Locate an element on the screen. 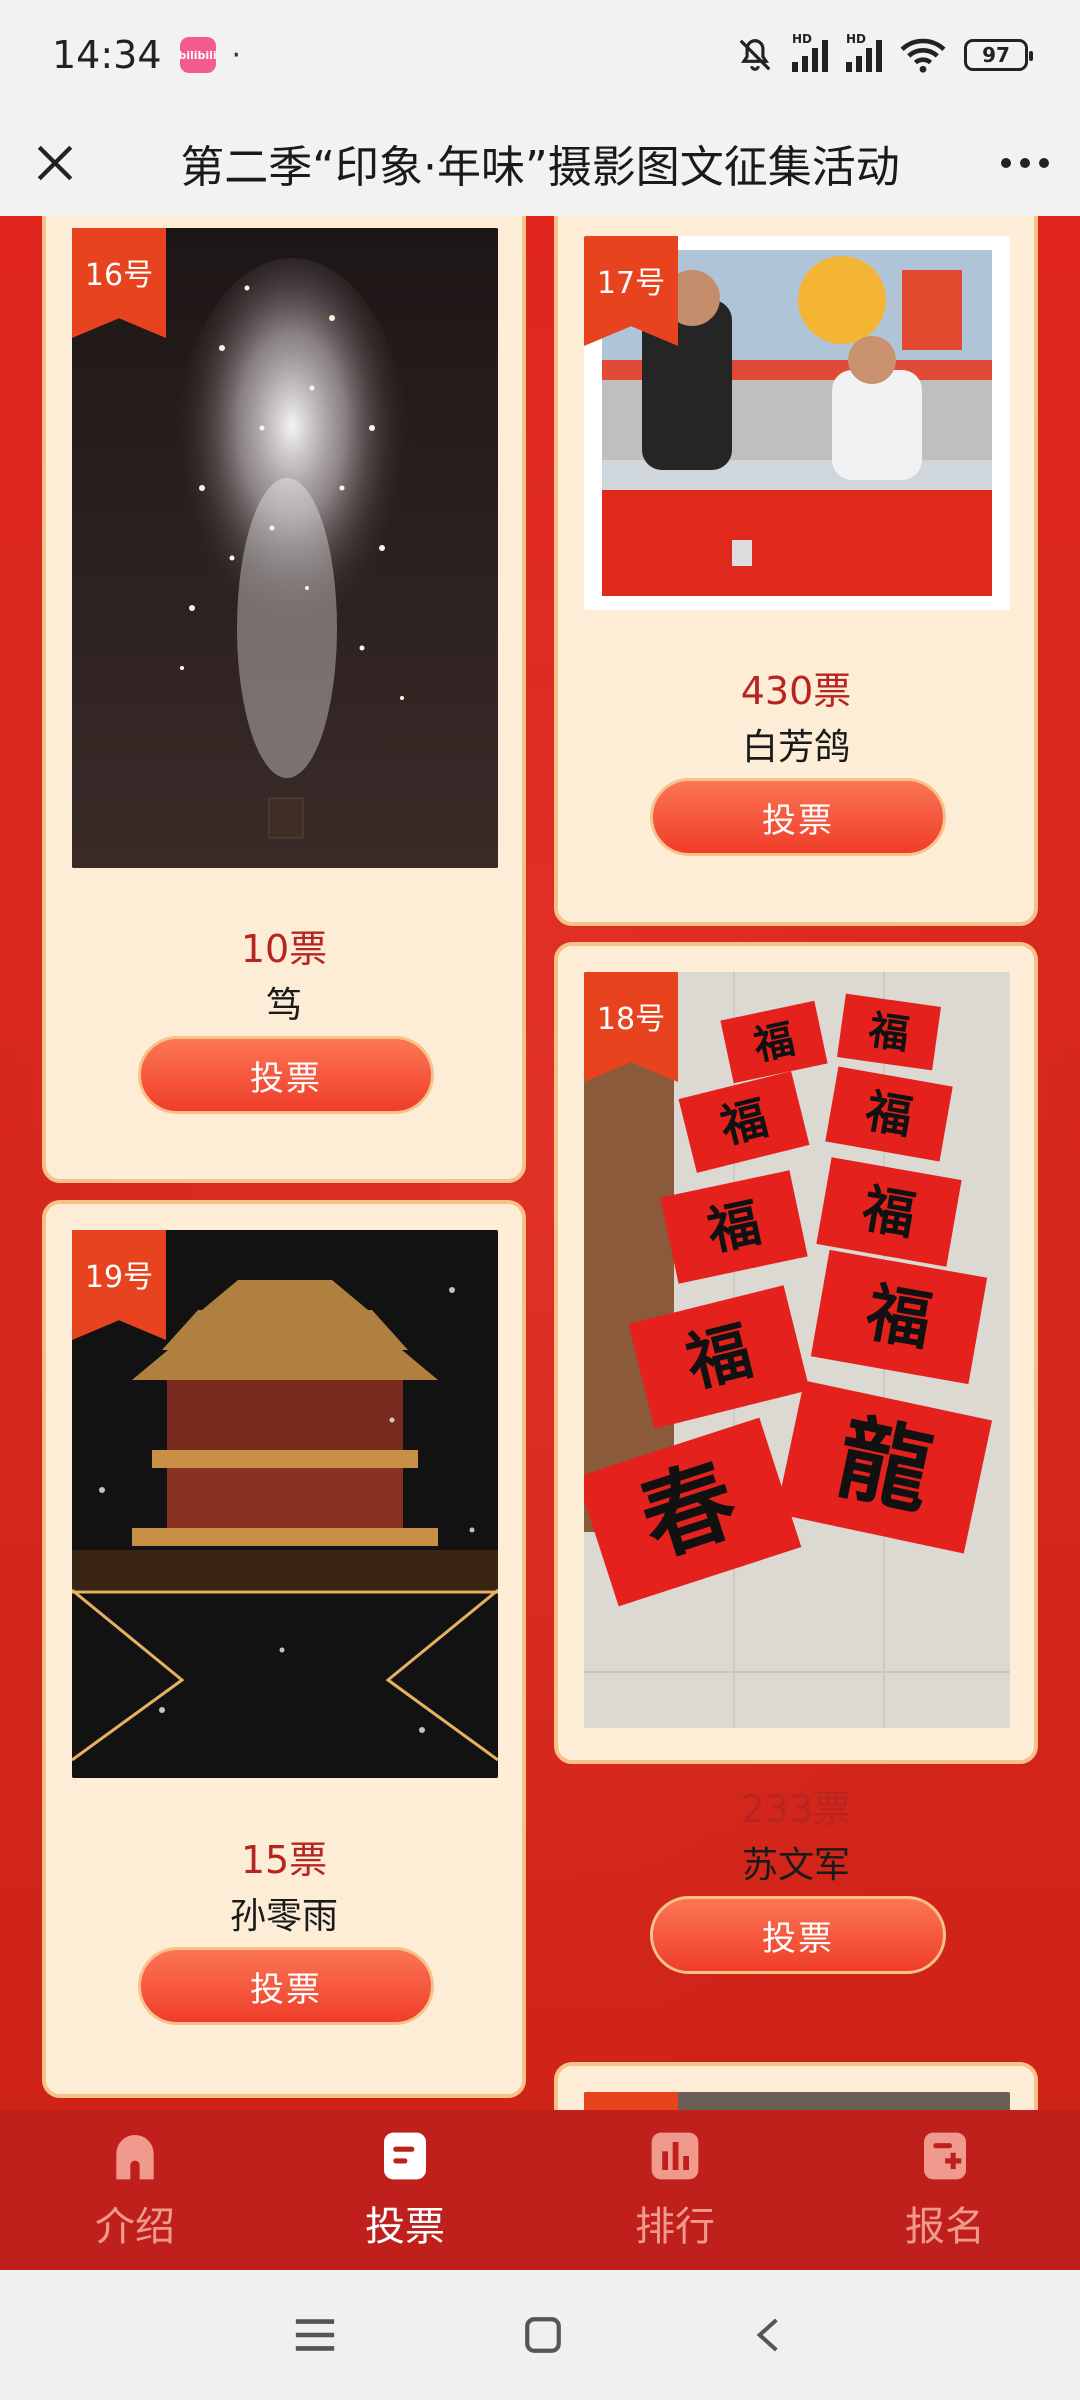 This screenshot has width=1080, height=2400. bottom-nav: 介绍 投票 排行 报名 is located at coordinates (540, 2190).